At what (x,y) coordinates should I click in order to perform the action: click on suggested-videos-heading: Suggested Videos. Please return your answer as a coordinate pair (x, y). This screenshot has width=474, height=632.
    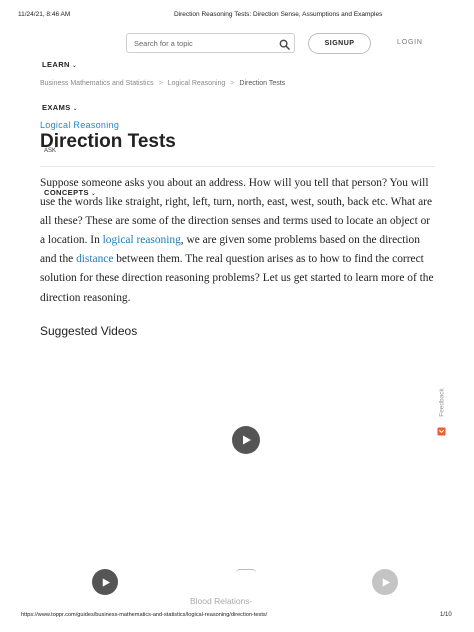
    Looking at the image, I should click on (89, 331).